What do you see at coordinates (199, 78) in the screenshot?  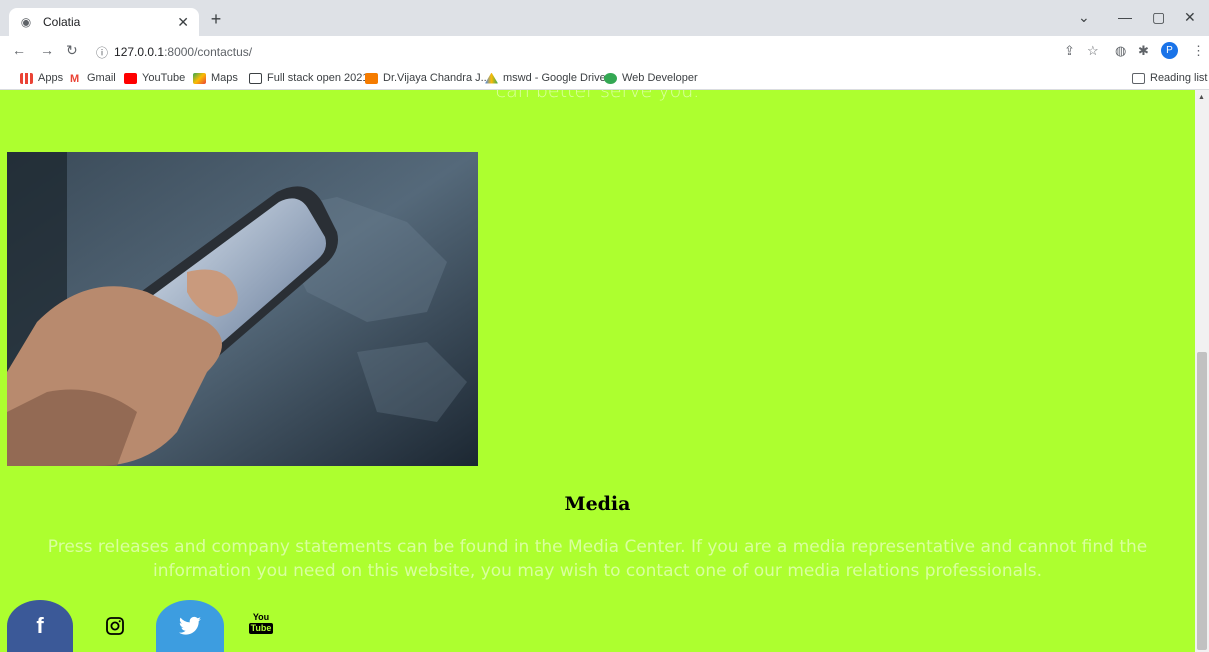 I see `maps-icon` at bounding box center [199, 78].